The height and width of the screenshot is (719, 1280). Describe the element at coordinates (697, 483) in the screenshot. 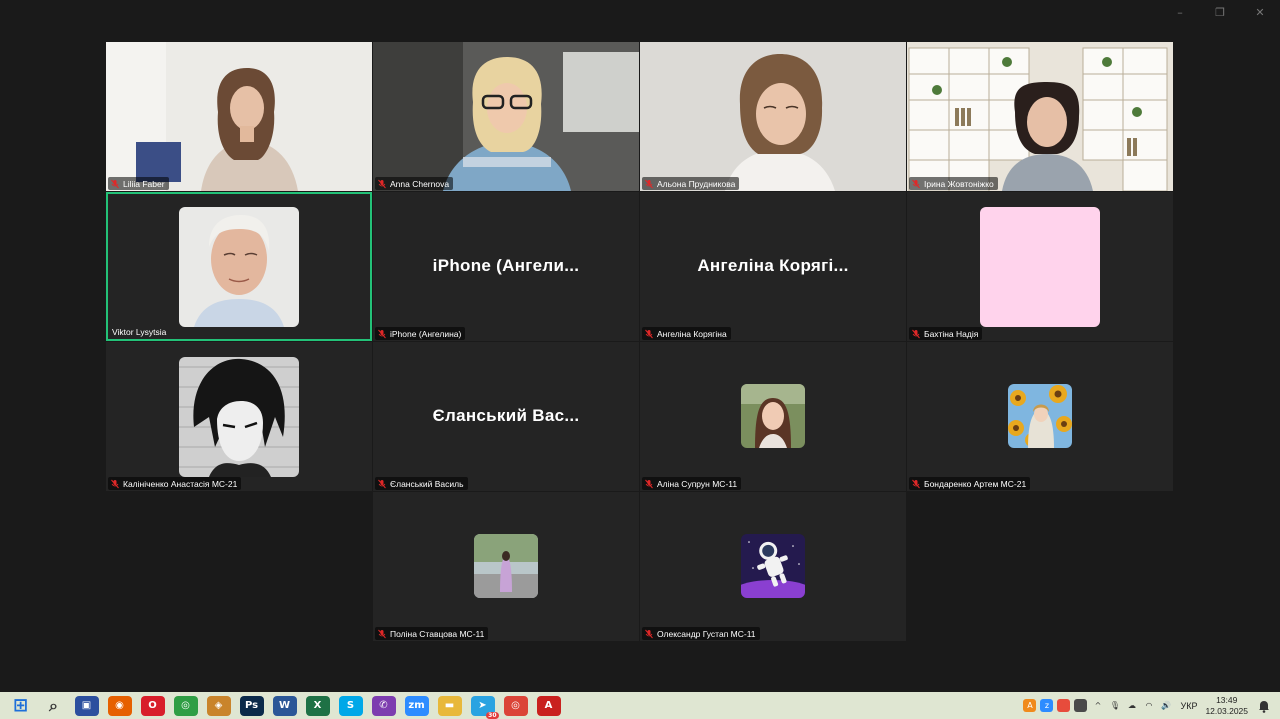

I see `participant-name: Аліна Супрун МС-11` at that location.